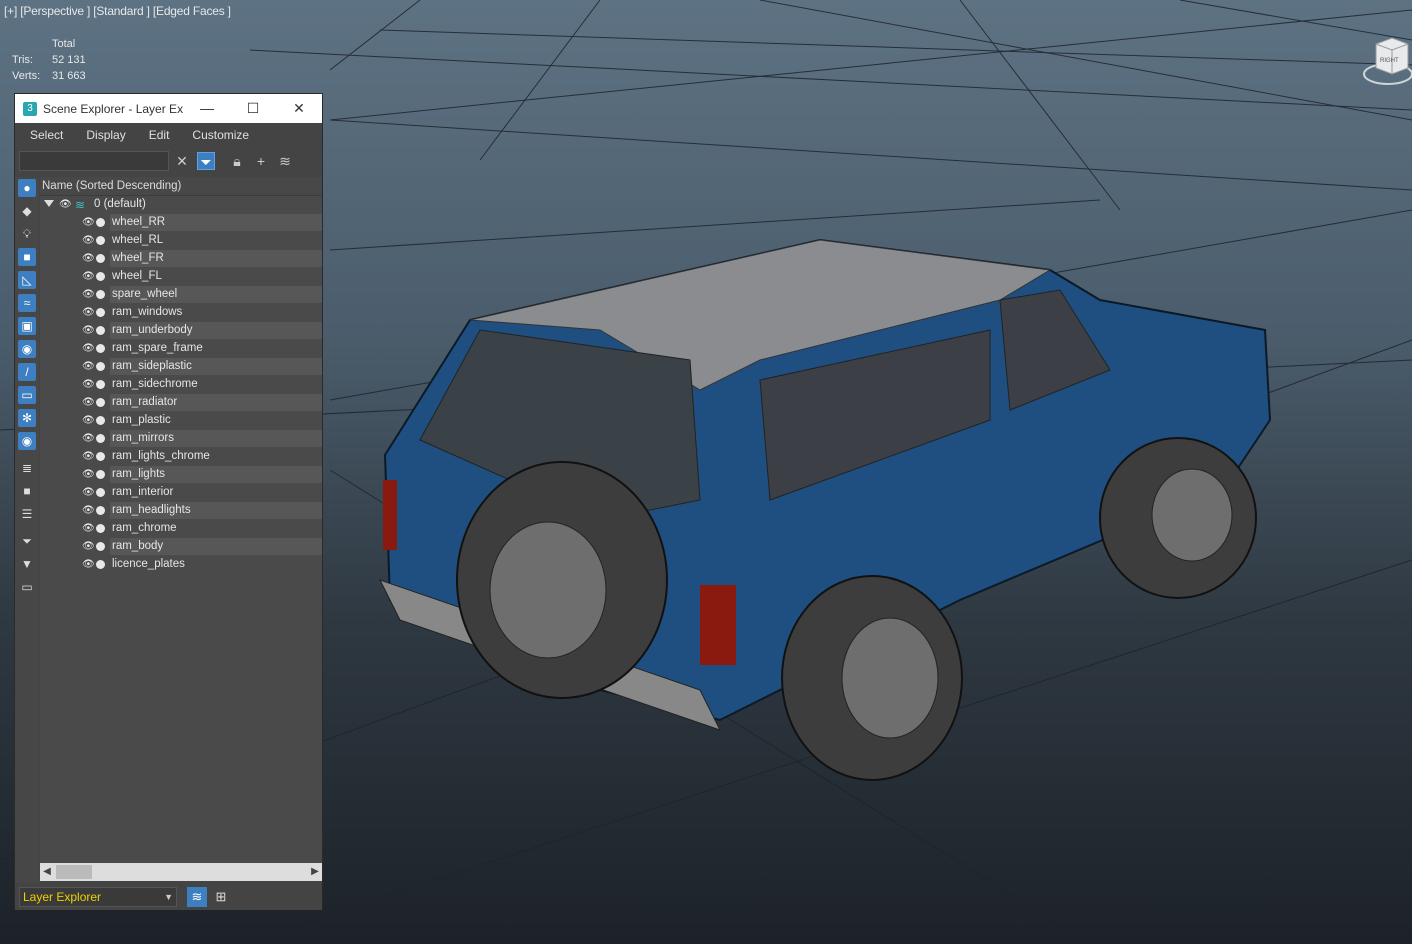 The image size is (1412, 944). What do you see at coordinates (27, 211) in the screenshot?
I see `geometry-icon: ◆` at bounding box center [27, 211].